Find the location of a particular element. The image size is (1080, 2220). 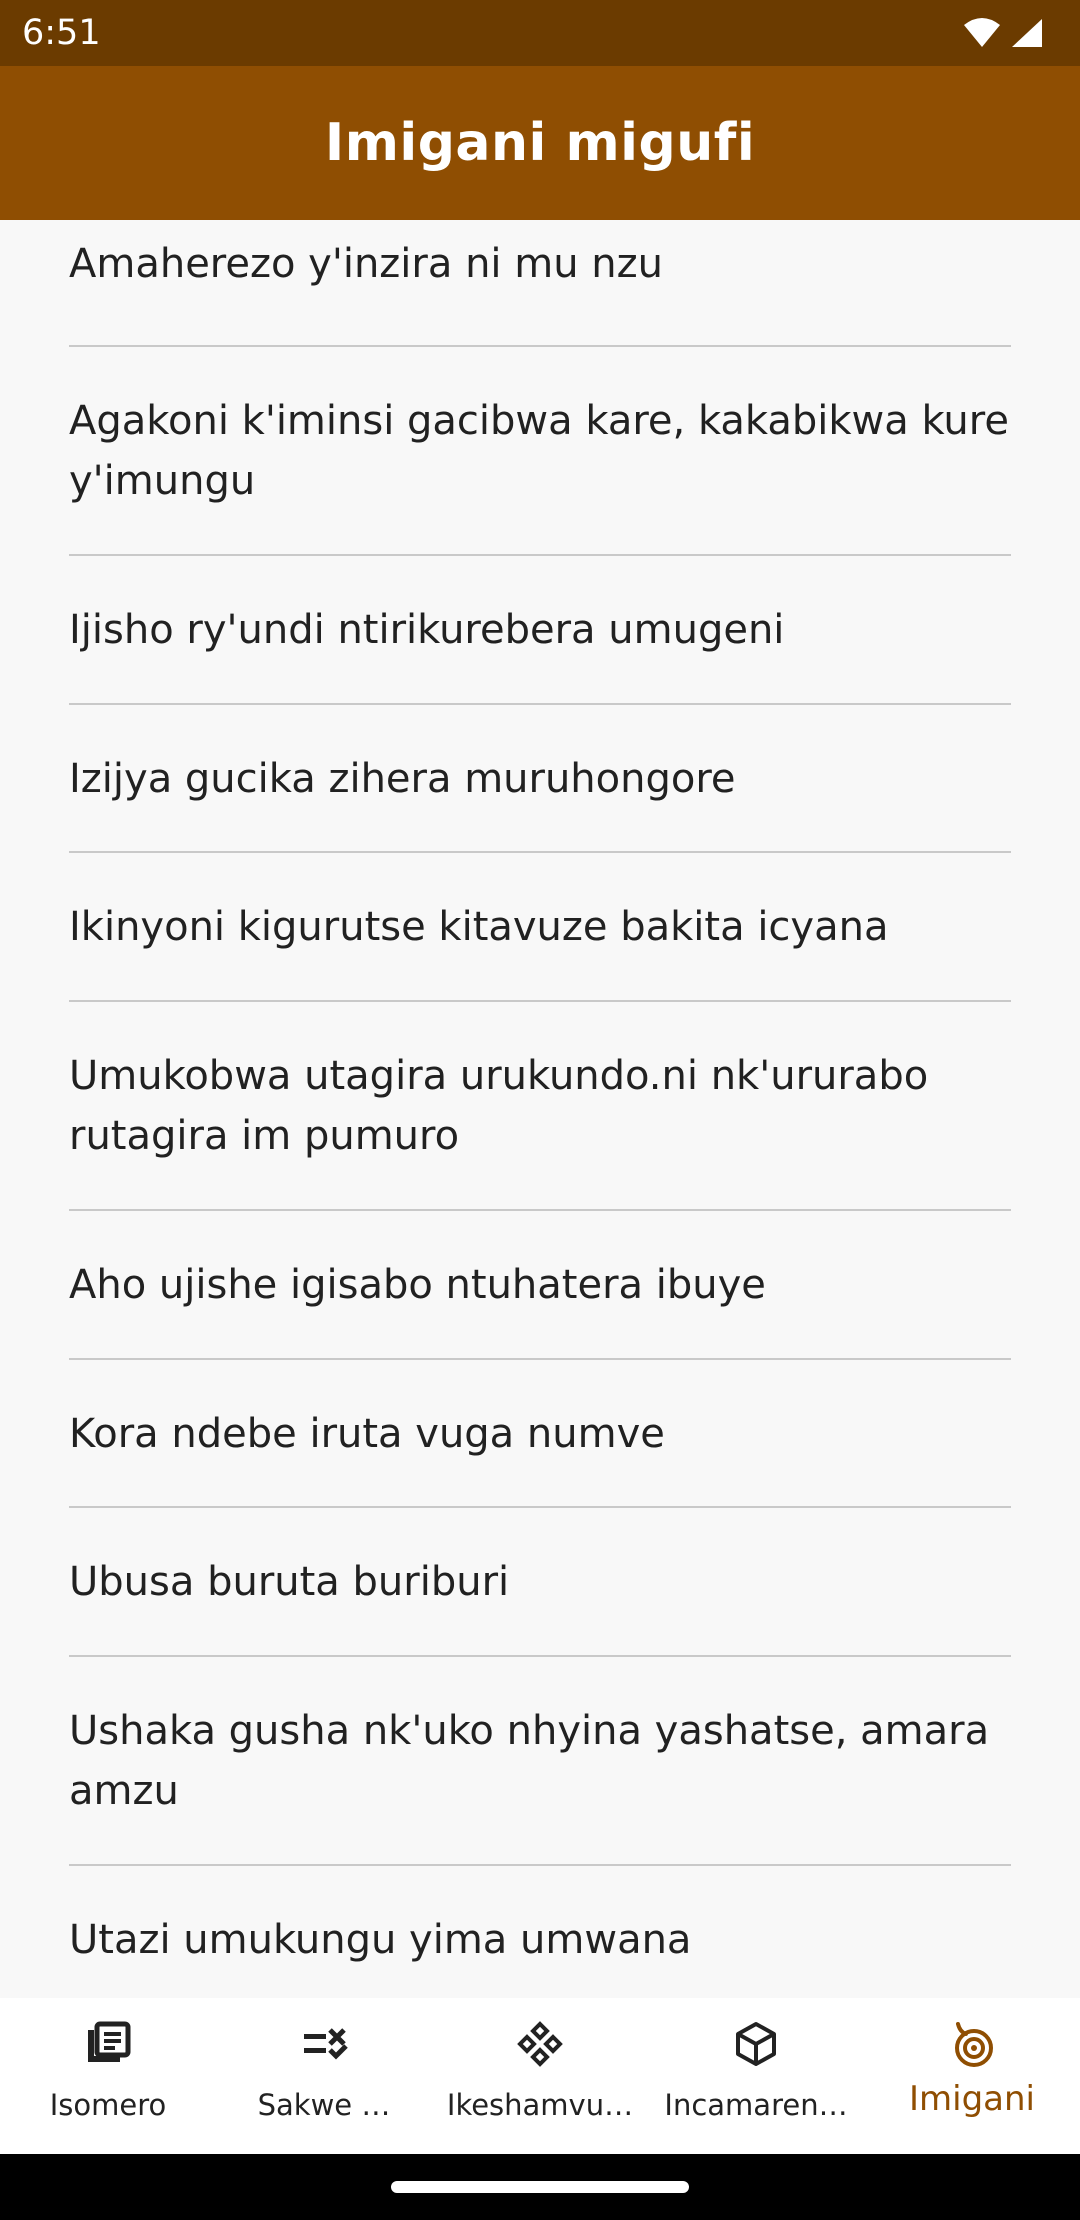

wifi-icon is located at coordinates (982, 32).